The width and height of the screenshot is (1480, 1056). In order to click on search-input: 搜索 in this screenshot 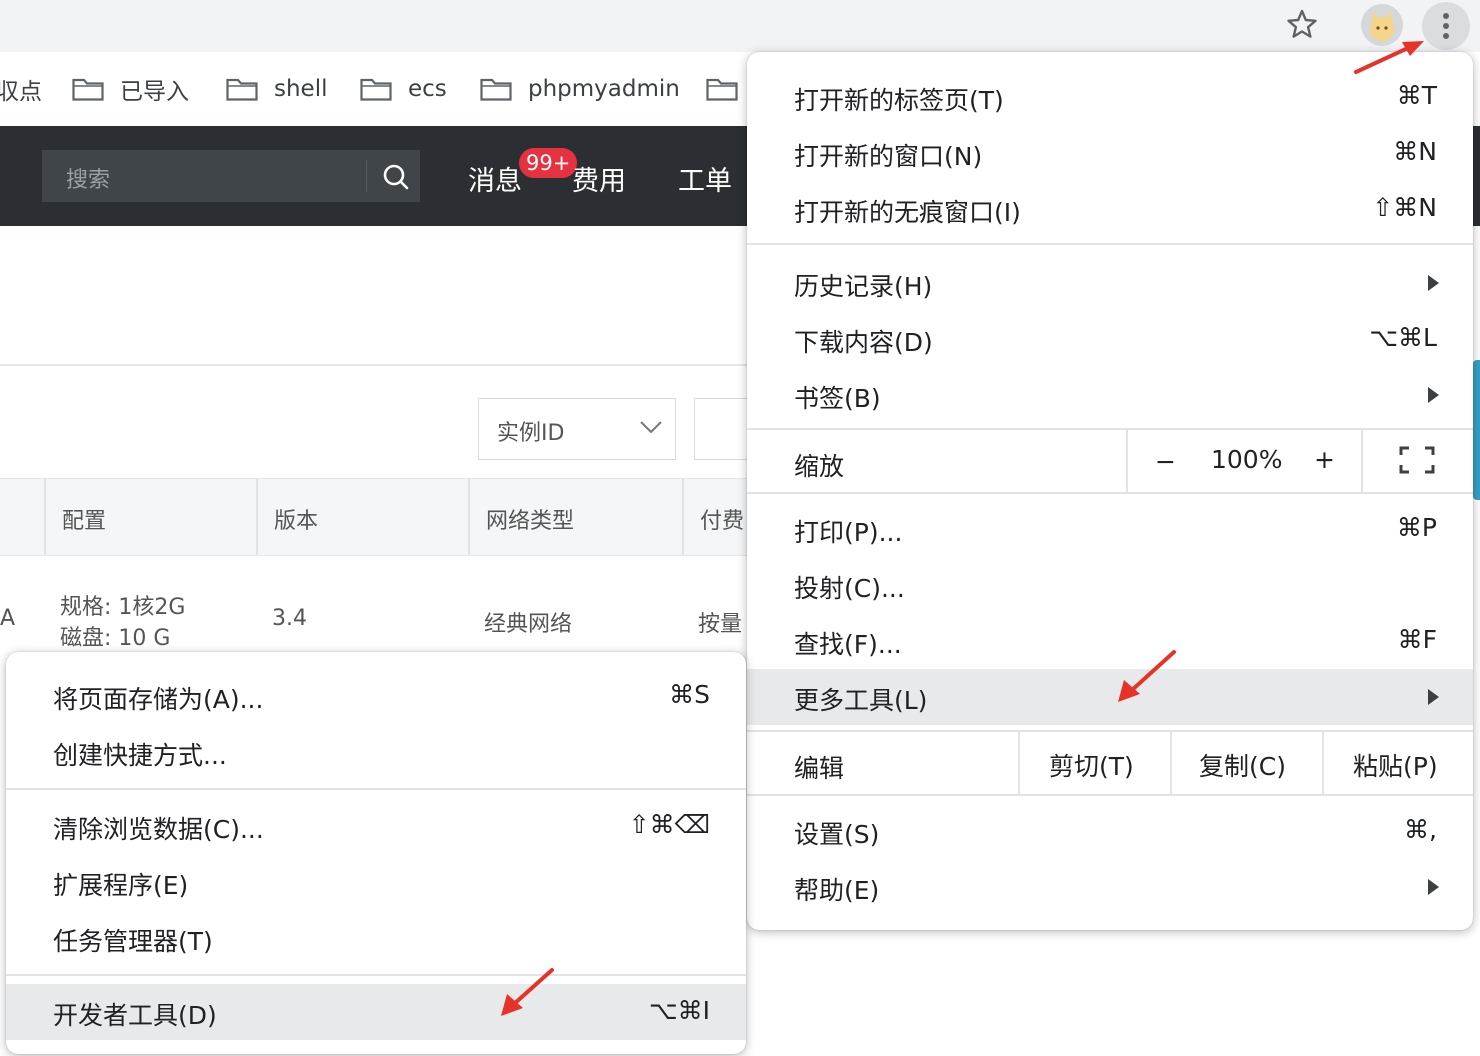, I will do `click(88, 178)`.